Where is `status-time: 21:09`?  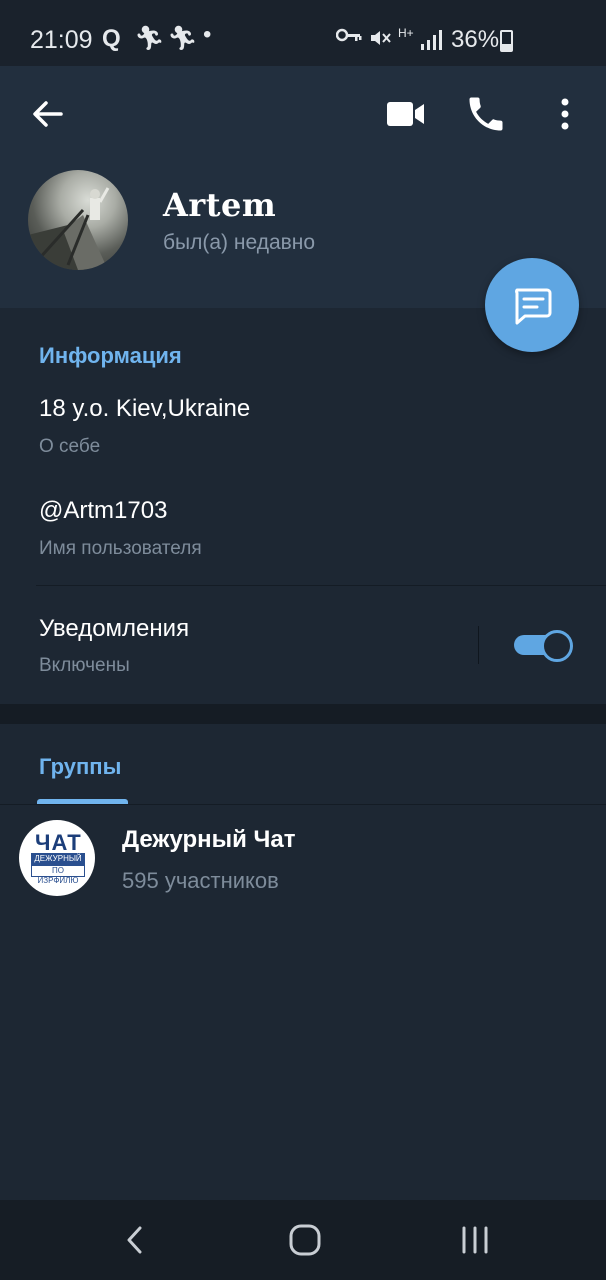 status-time: 21:09 is located at coordinates (61, 40).